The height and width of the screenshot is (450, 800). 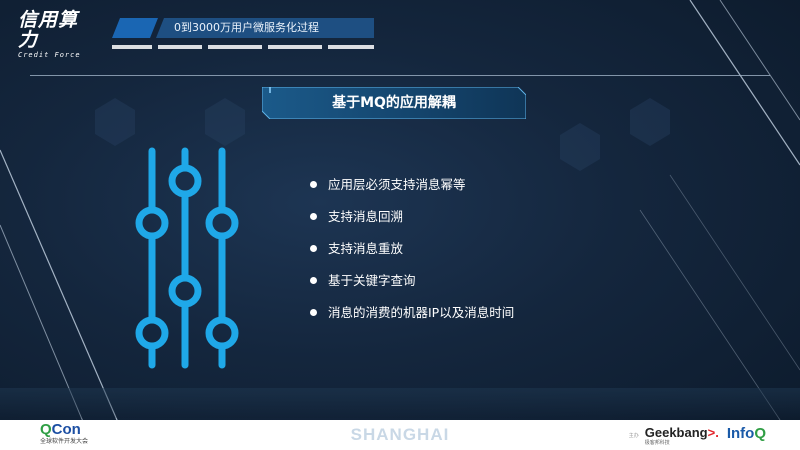 I want to click on partner-logos: 主办 Geekbang>. 极客邦科技 InfoQ, so click(x=697, y=436).